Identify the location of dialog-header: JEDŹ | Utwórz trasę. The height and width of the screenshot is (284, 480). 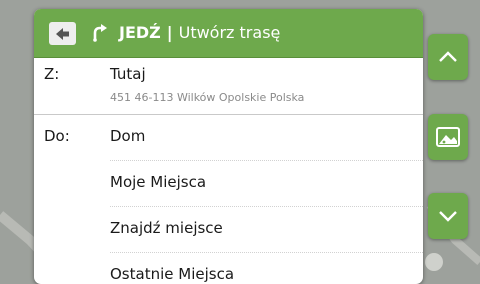
(228, 33).